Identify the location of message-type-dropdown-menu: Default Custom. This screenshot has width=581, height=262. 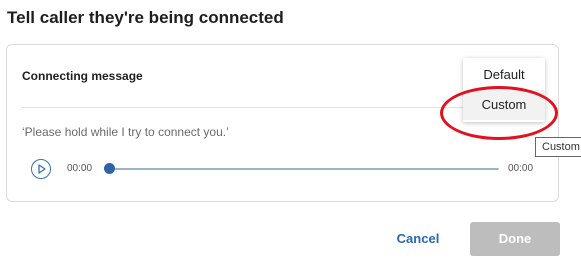
(504, 90).